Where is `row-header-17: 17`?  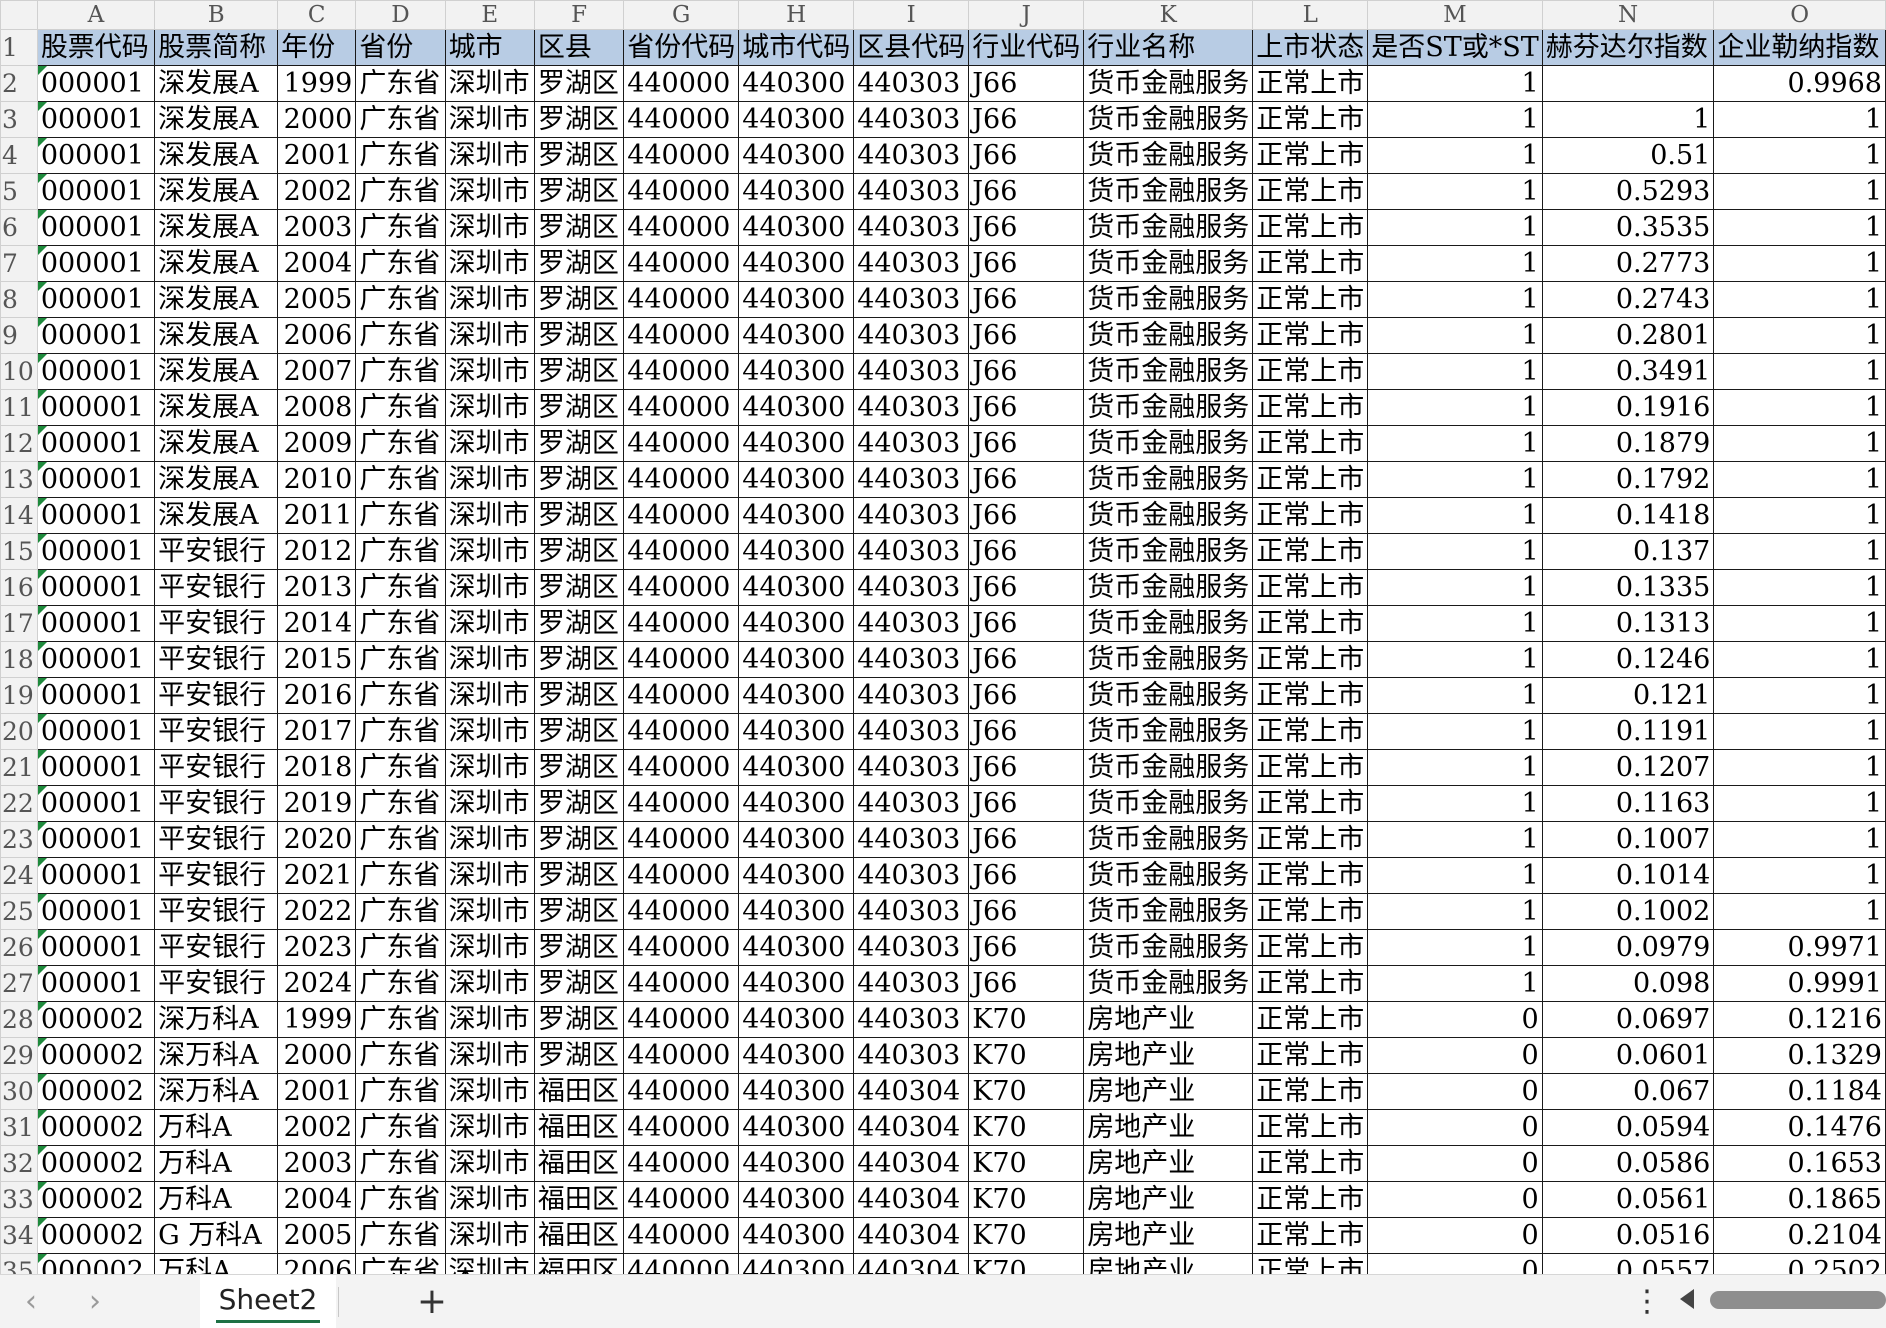
row-header-17: 17 is located at coordinates (19, 623).